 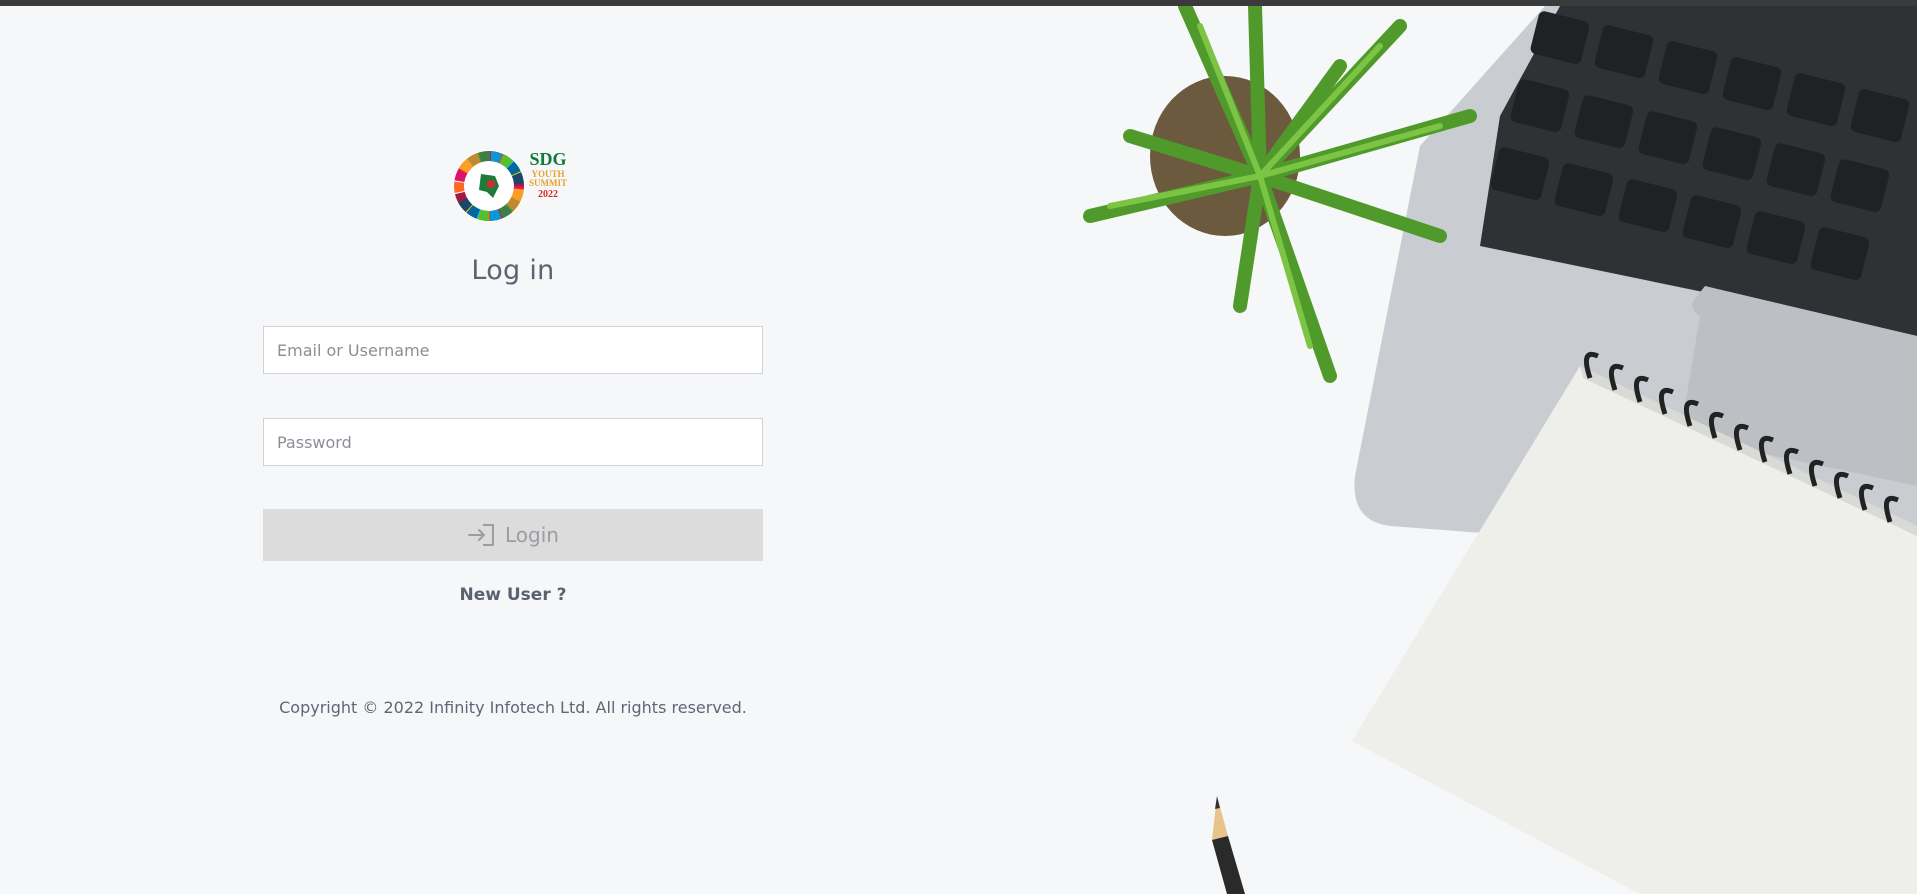 I want to click on pencil-image, so click(x=1228, y=845).